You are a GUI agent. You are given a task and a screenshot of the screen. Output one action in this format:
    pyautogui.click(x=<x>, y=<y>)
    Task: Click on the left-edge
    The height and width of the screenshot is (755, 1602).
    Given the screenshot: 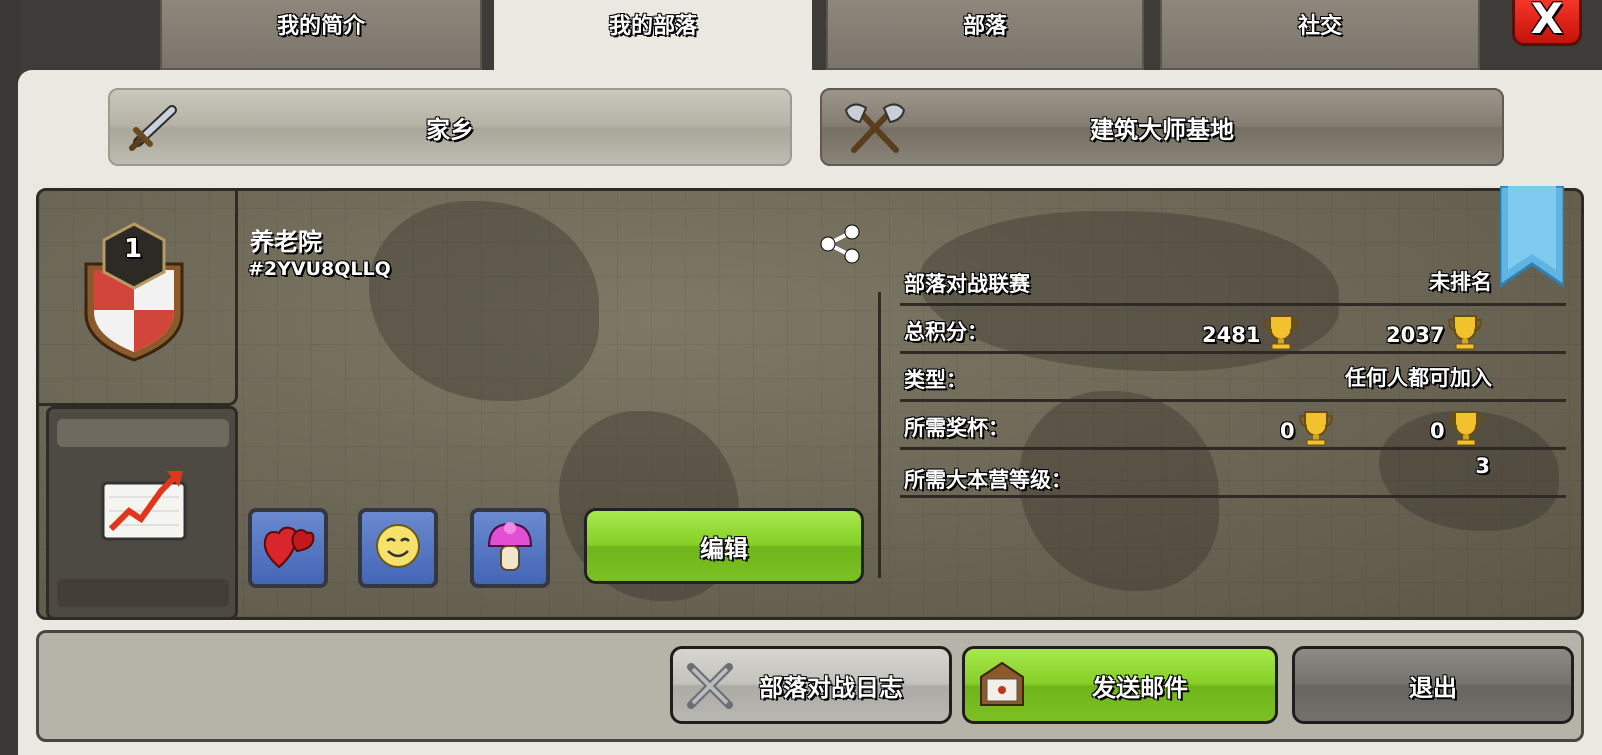 What is the action you would take?
    pyautogui.click(x=10, y=377)
    